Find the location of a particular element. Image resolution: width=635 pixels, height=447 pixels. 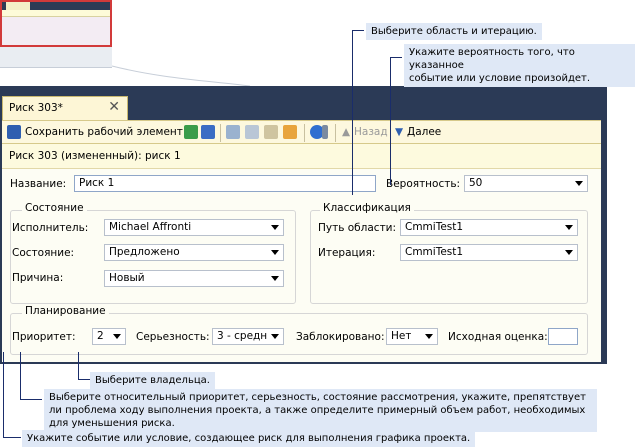

status-select: Предложено is located at coordinates (194, 252).